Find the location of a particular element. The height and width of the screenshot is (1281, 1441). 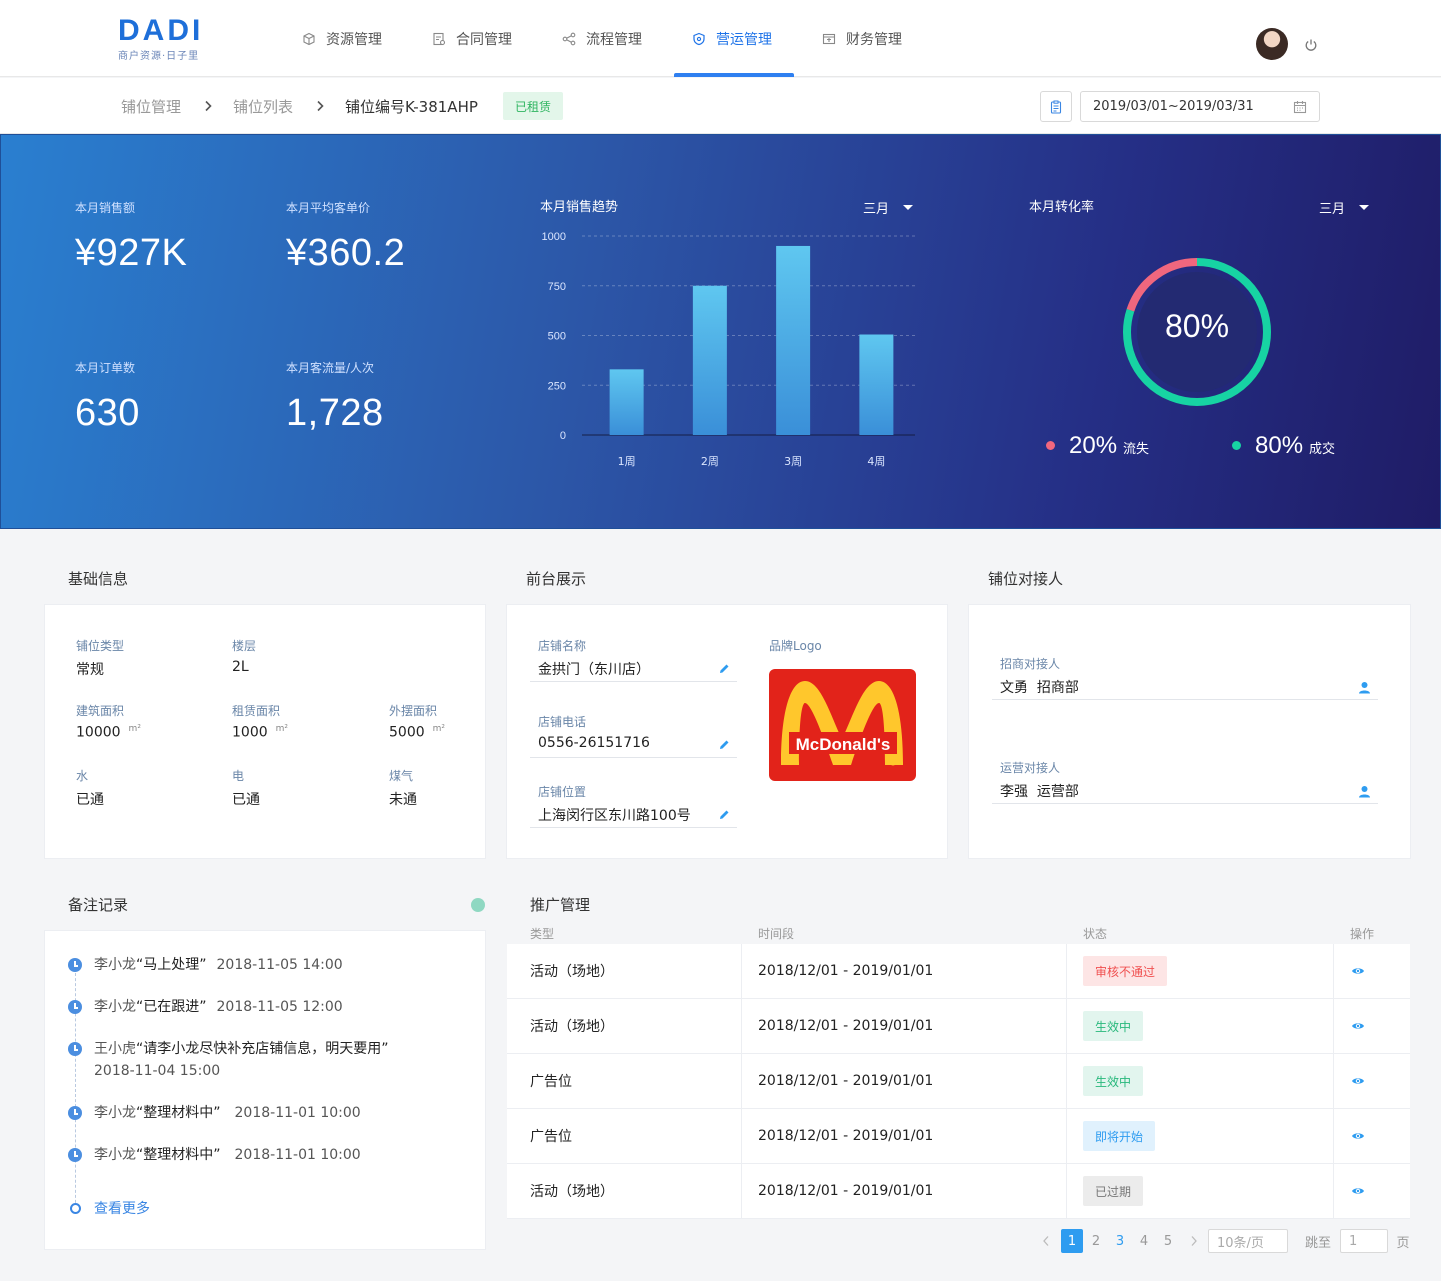

operations-contact-field: 李强 运营部 is located at coordinates (1039, 791).